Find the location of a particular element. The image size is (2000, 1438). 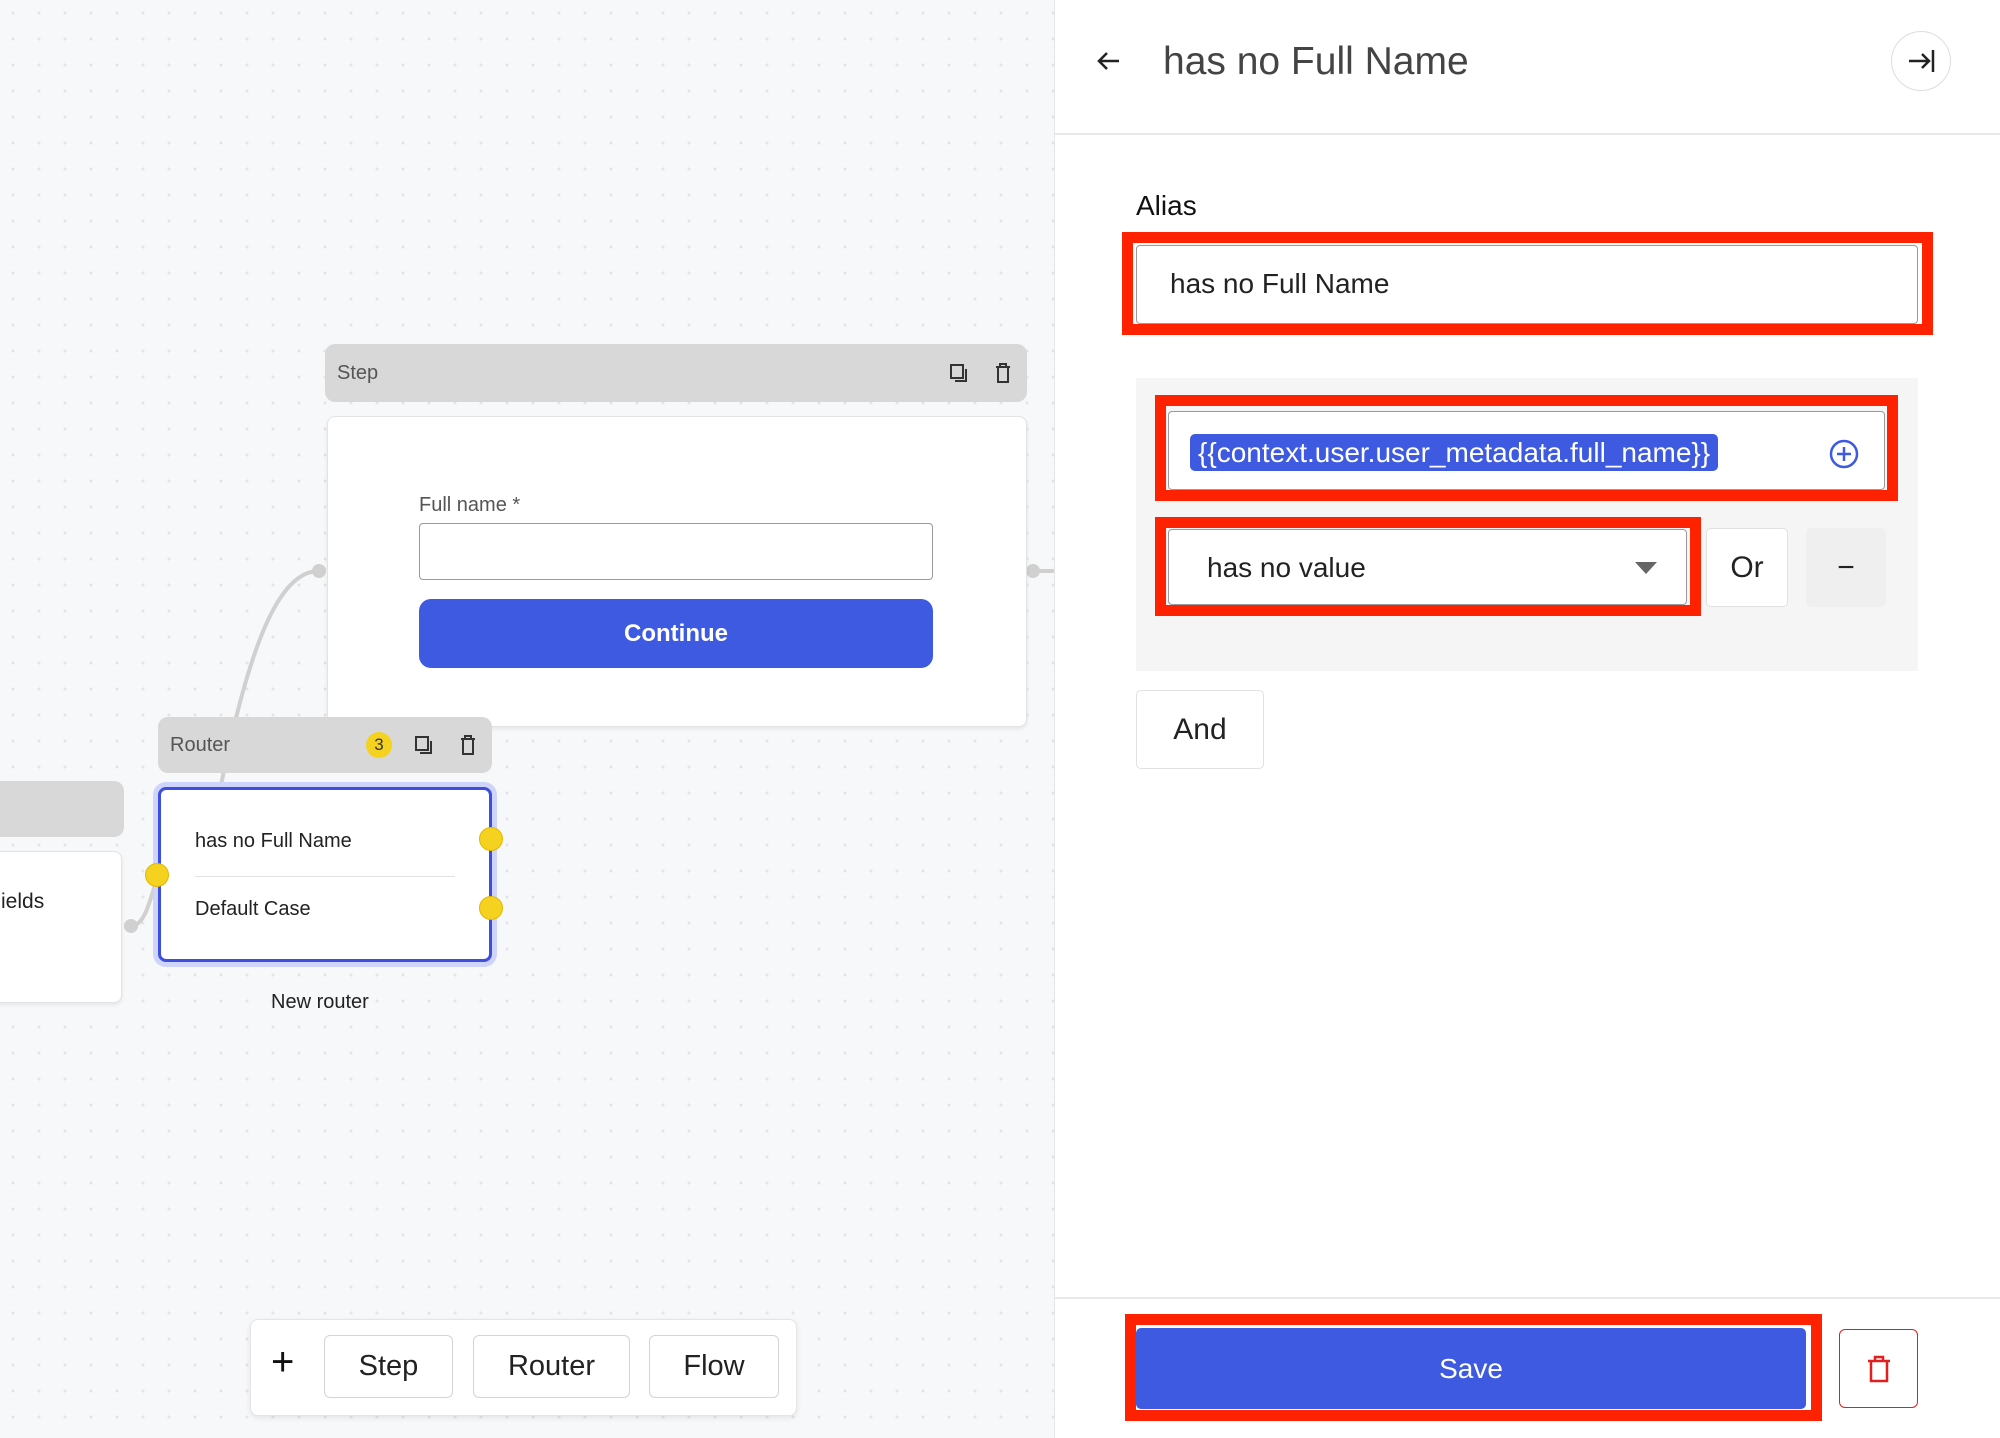

full-name-label: Full name * is located at coordinates (470, 505).